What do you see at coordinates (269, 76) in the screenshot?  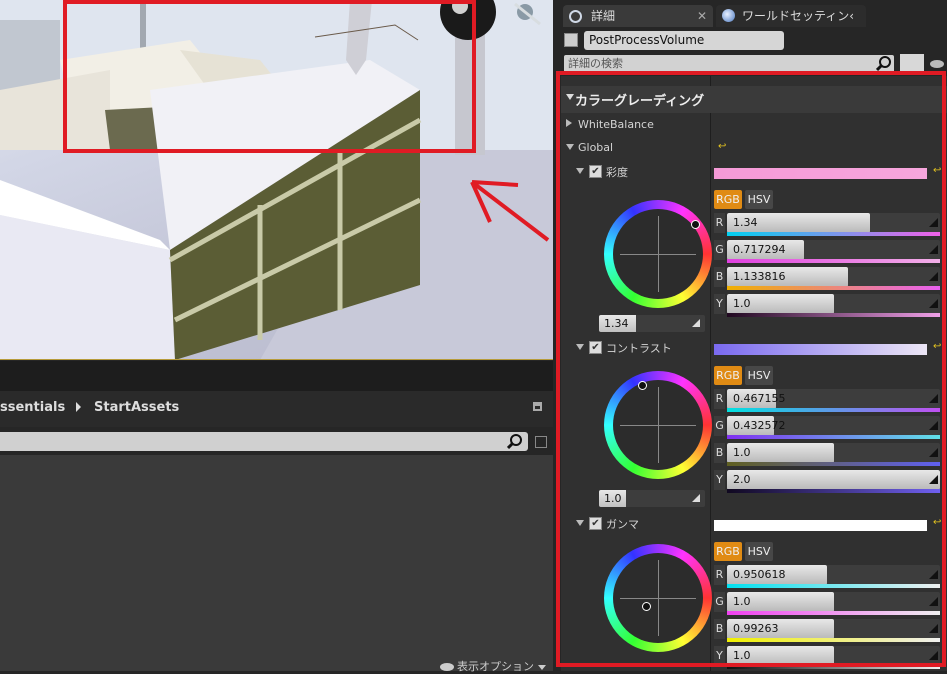 I see `annotation-box-viewport` at bounding box center [269, 76].